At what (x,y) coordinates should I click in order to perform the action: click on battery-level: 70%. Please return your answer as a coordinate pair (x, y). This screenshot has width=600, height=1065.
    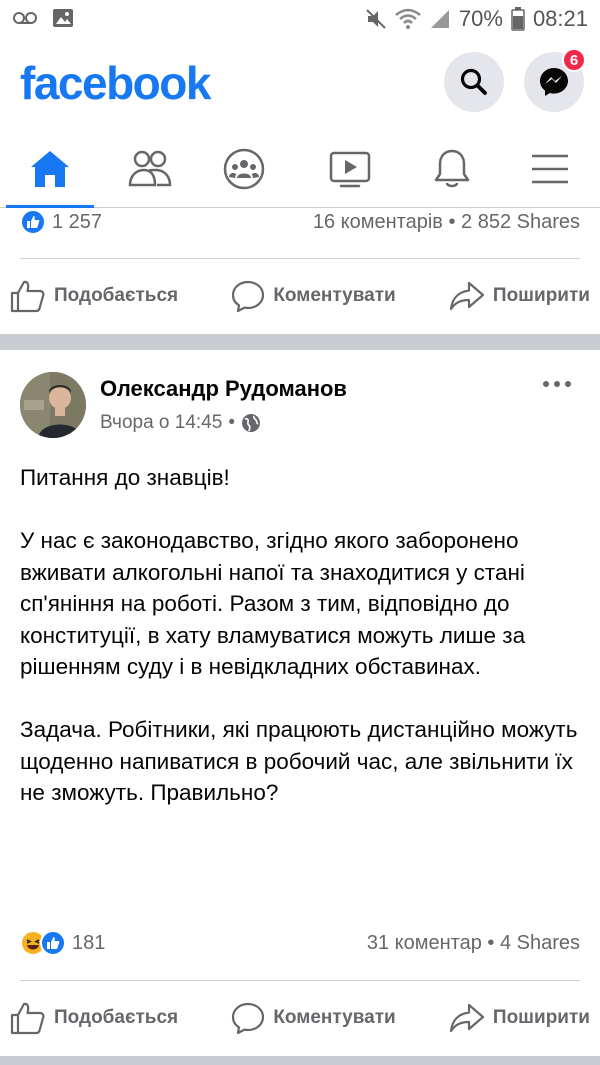
    Looking at the image, I should click on (480, 18).